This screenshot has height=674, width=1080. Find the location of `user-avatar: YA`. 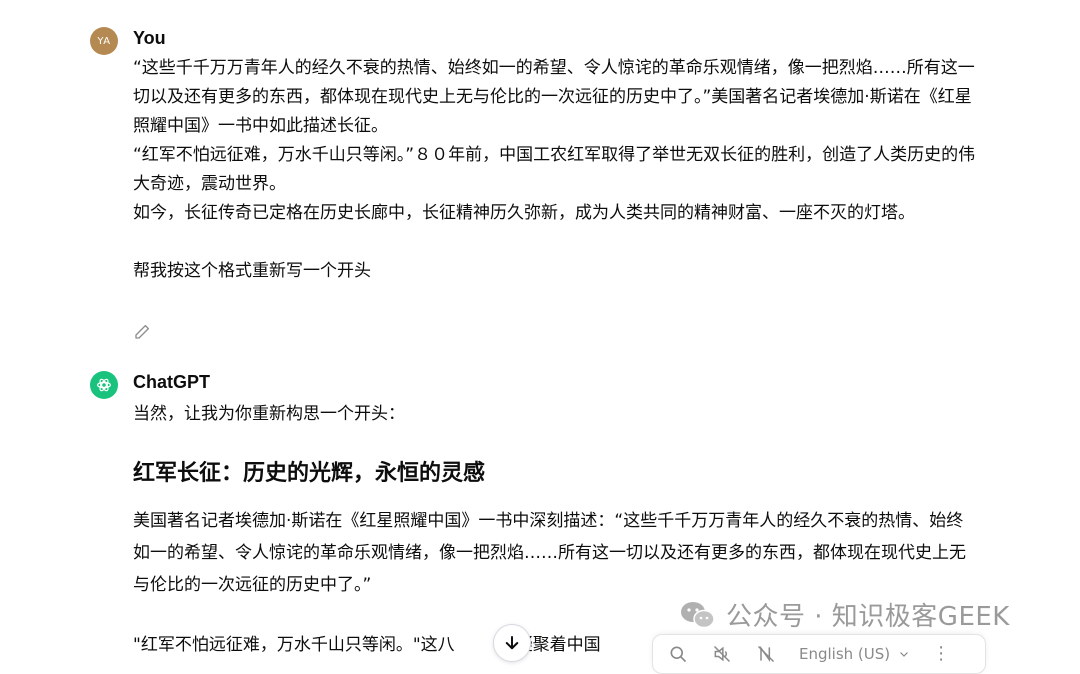

user-avatar: YA is located at coordinates (104, 41).